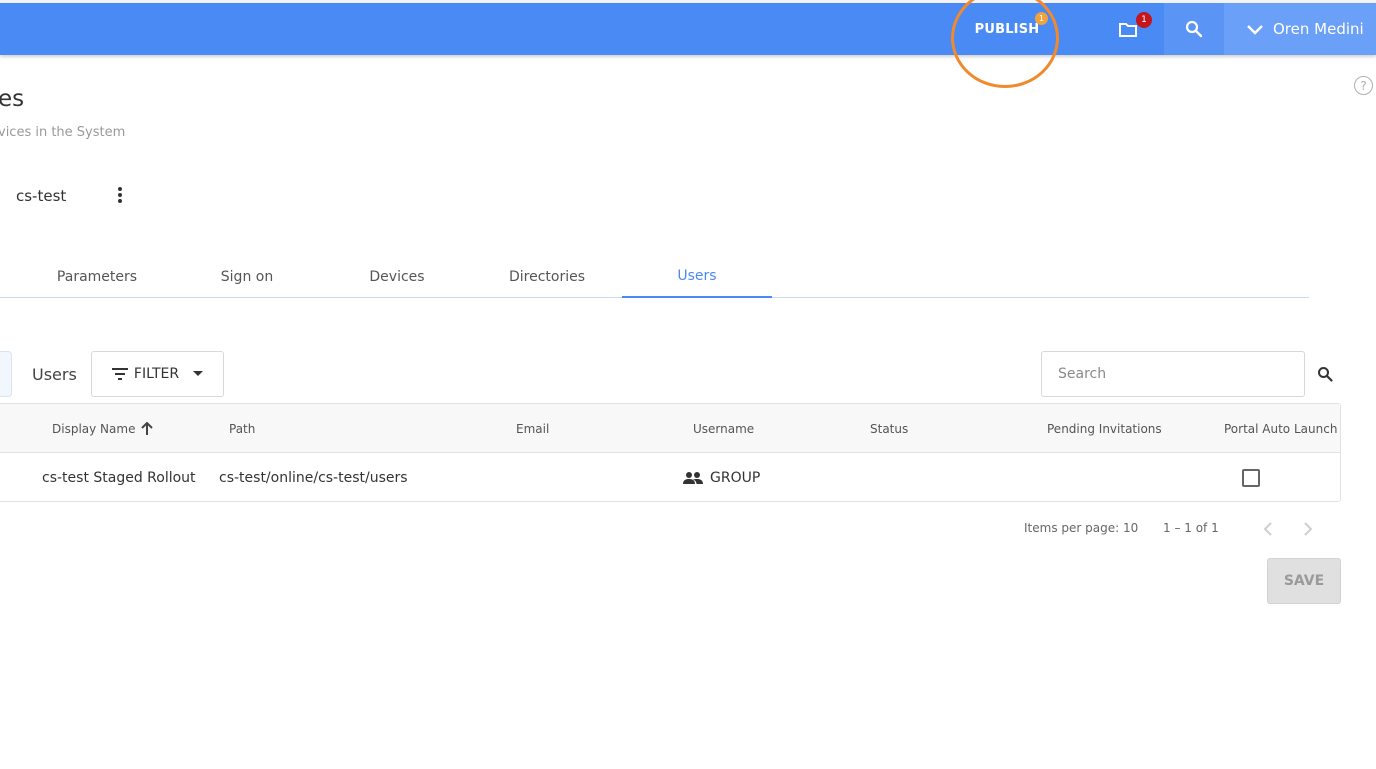 The height and width of the screenshot is (769, 1376). I want to click on more-options-icon, so click(120, 195).